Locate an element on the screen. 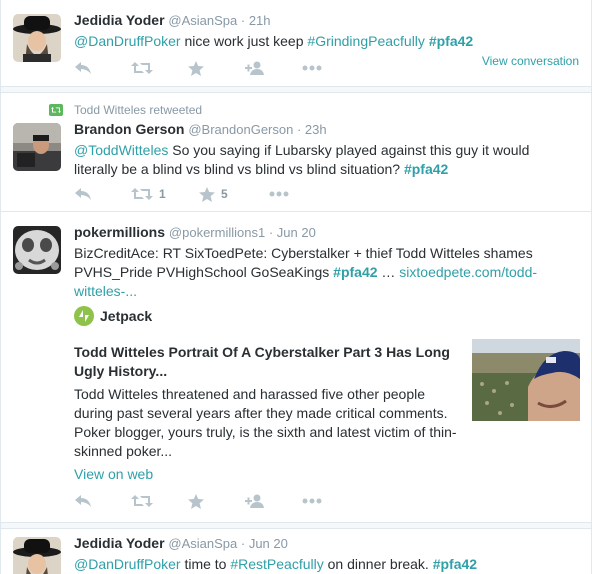 The height and width of the screenshot is (574, 592). timestamp: 21h is located at coordinates (260, 20).